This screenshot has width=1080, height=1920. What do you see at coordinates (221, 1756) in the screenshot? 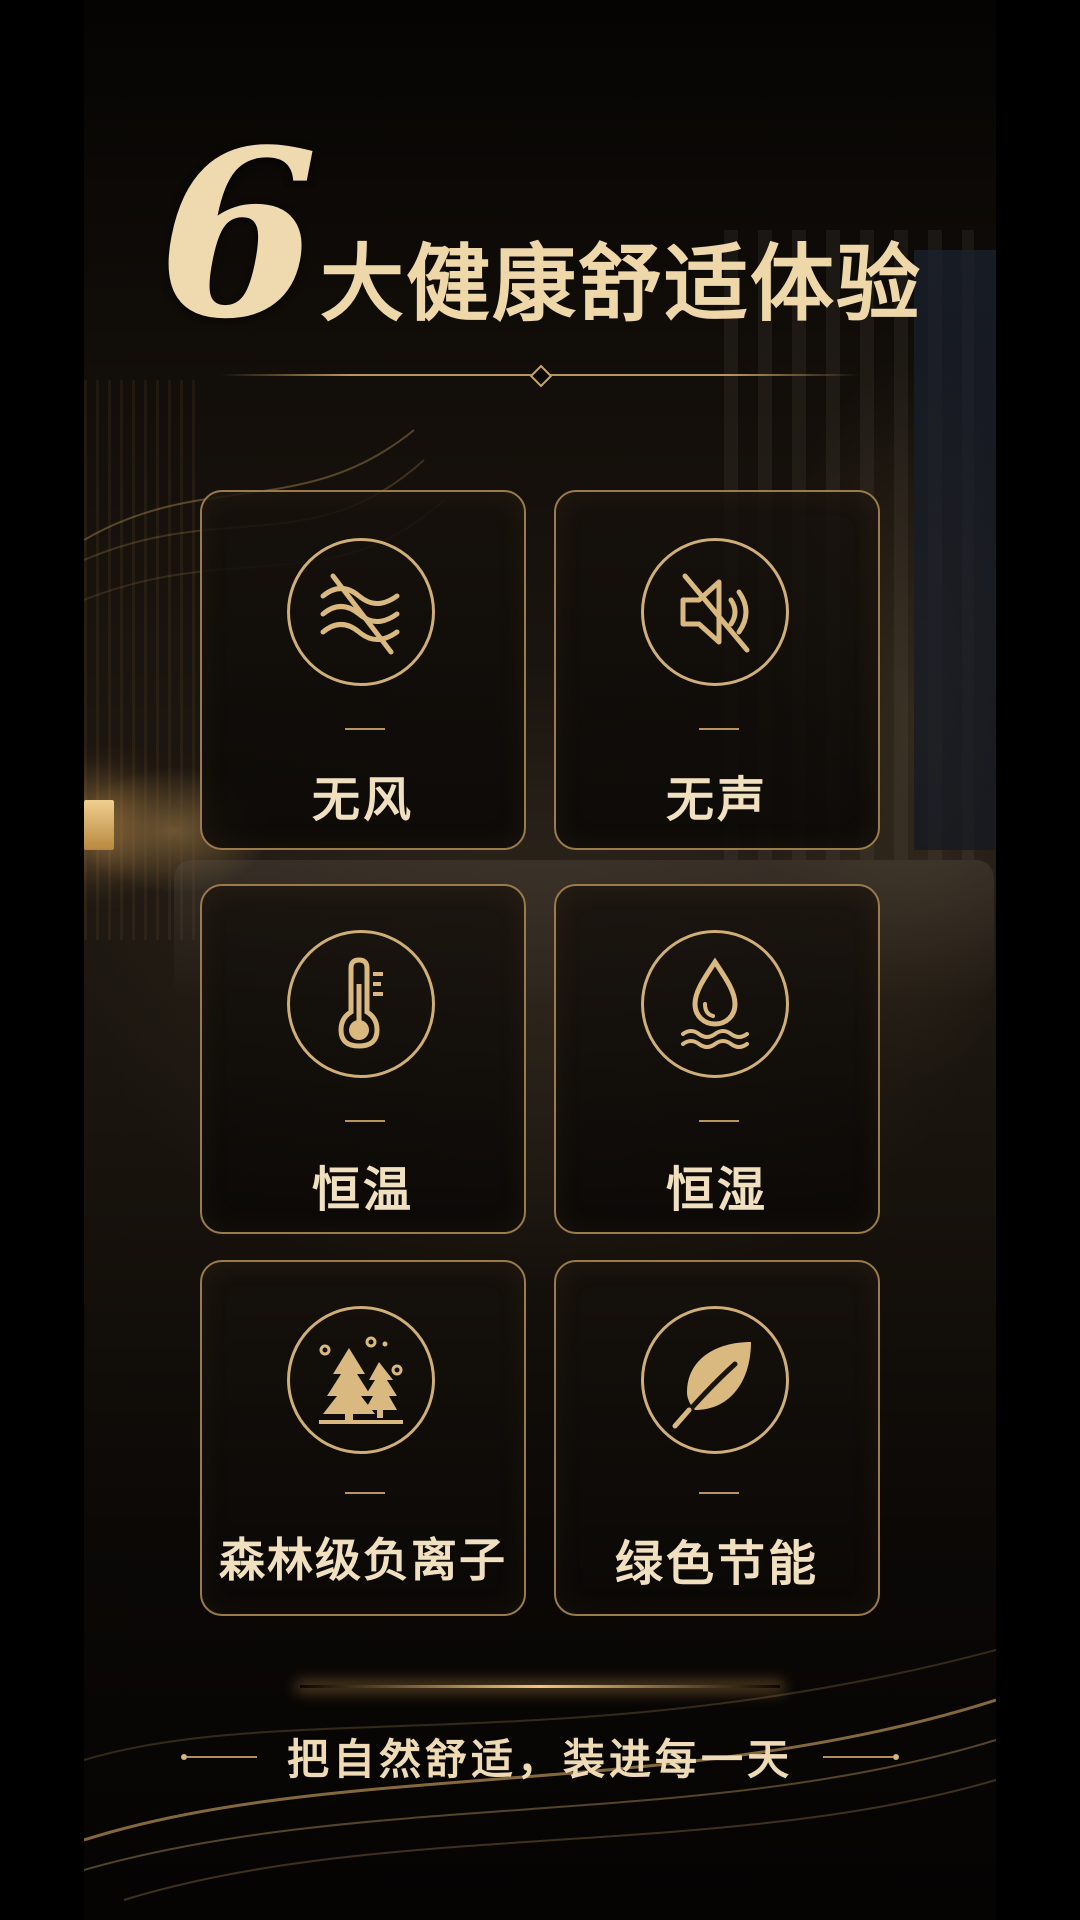
I see `slogan-line-left` at bounding box center [221, 1756].